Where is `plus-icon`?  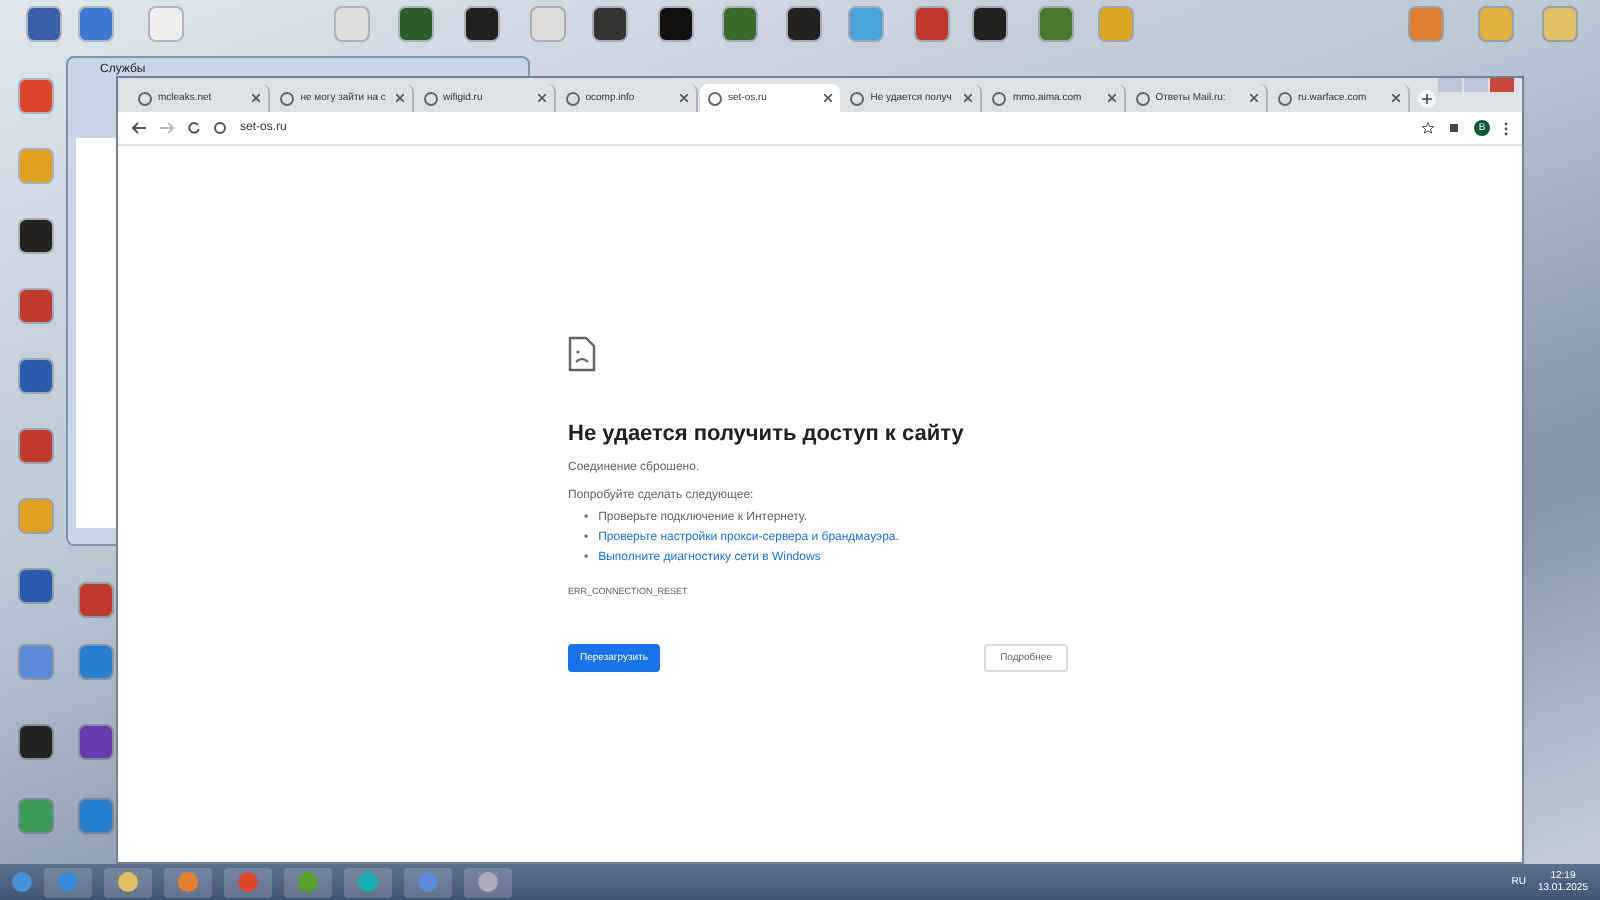
plus-icon is located at coordinates (1427, 99).